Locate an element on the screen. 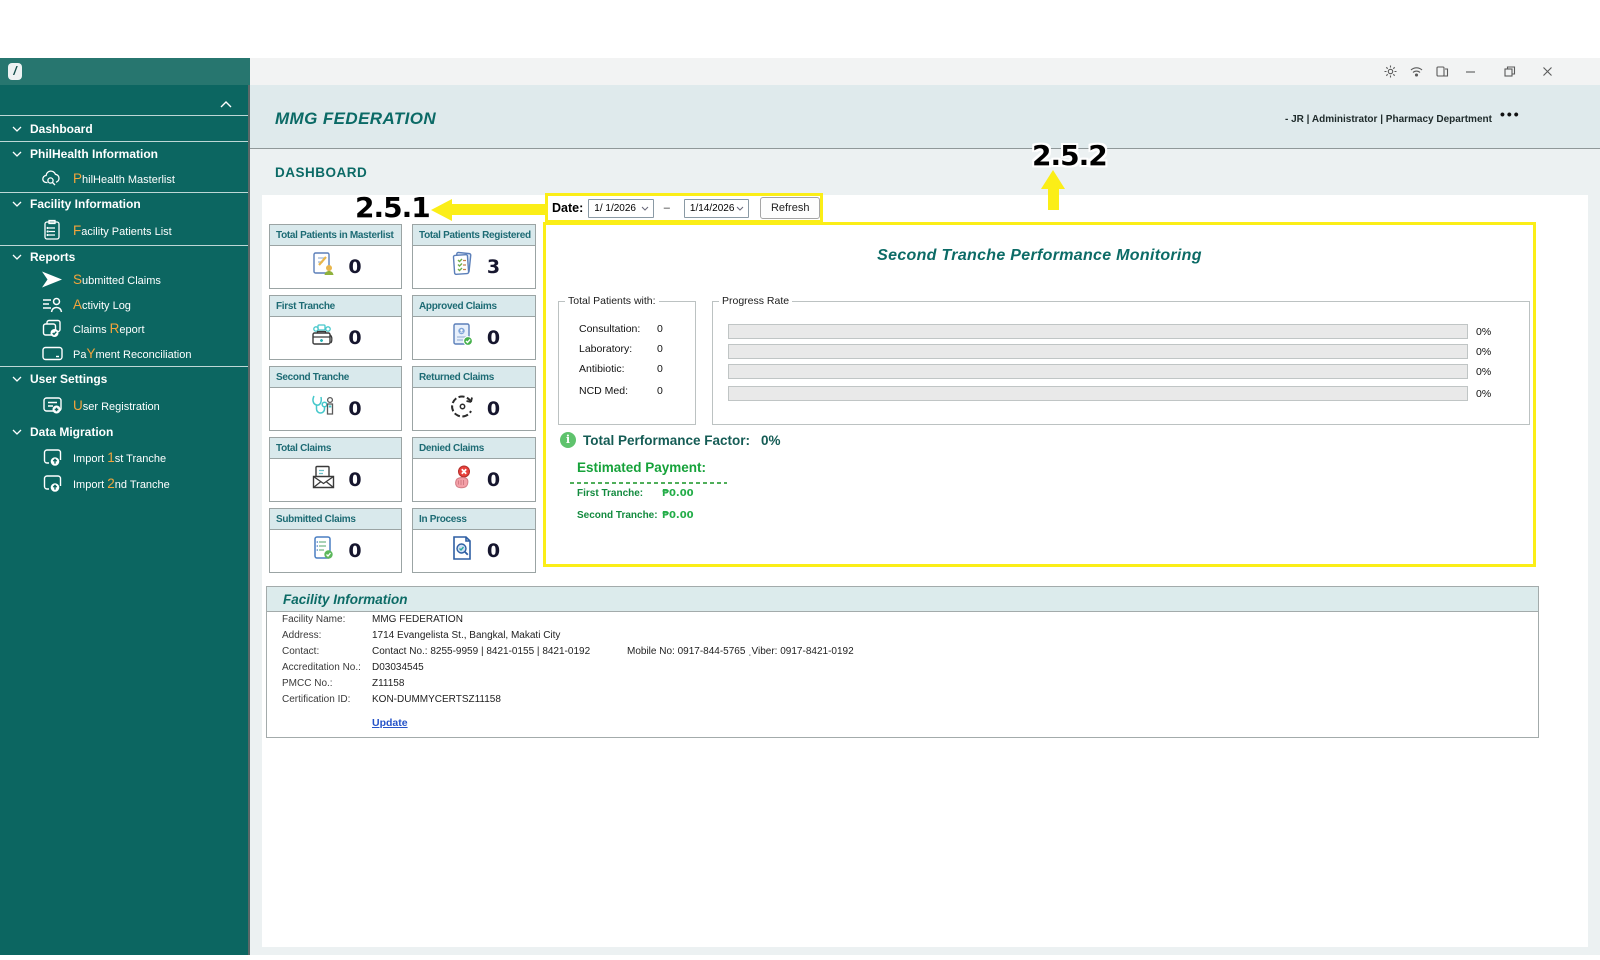 Image resolution: width=1600 pixels, height=960 pixels. card-second-tranche: Second Tranche 0 is located at coordinates (335, 398).